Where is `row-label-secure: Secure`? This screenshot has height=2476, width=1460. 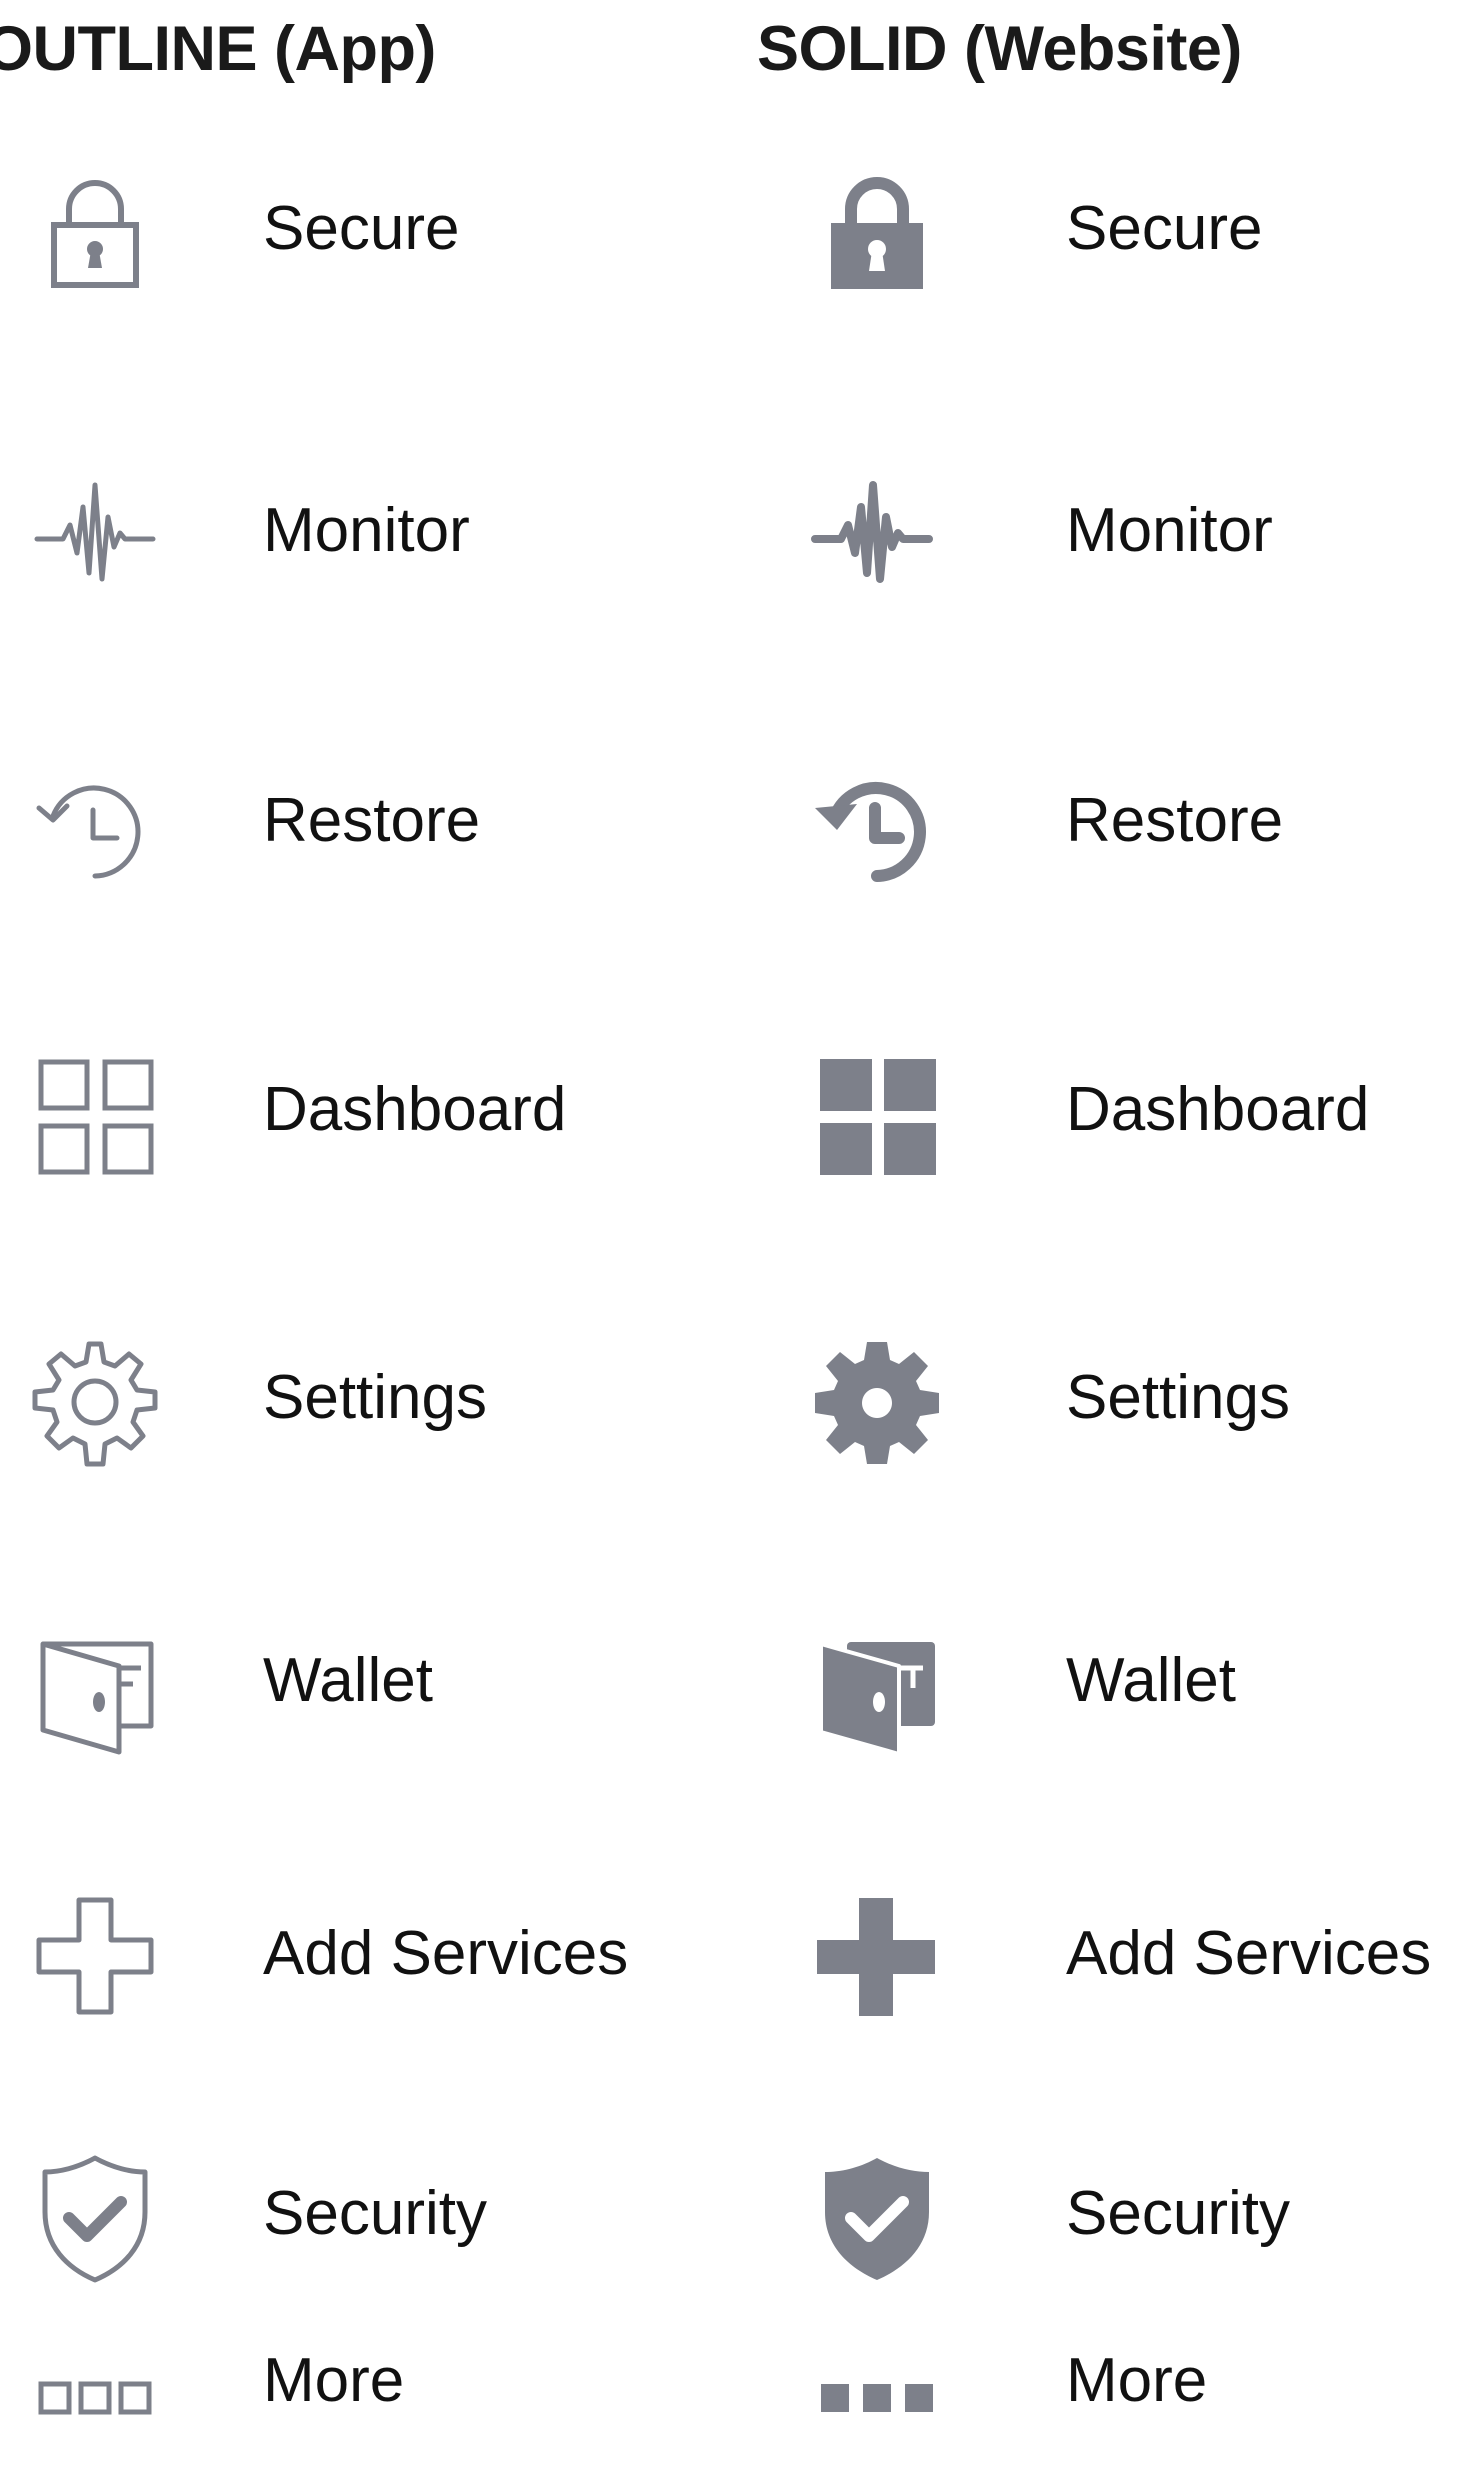
row-label-secure: Secure is located at coordinates (1164, 228).